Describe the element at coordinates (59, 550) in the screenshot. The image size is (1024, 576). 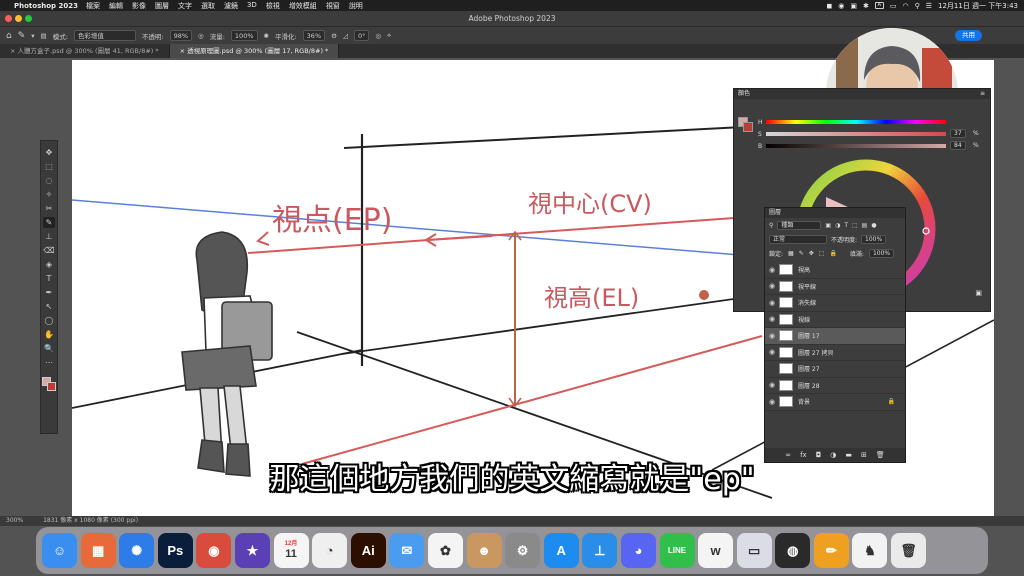
I see `finder-icon: ☺` at that location.